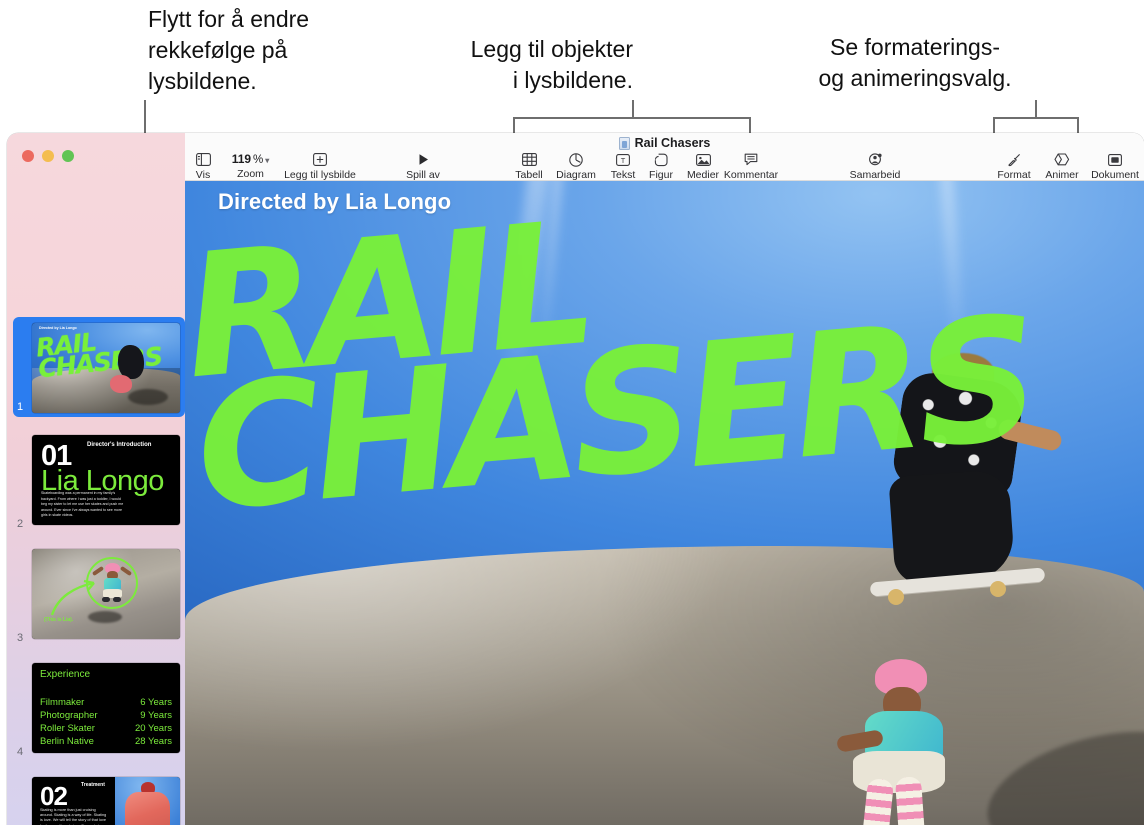 Image resolution: width=1144 pixels, height=827 pixels. Describe the element at coordinates (633, 117) in the screenshot. I see `leader-bracket-add-objects` at that location.